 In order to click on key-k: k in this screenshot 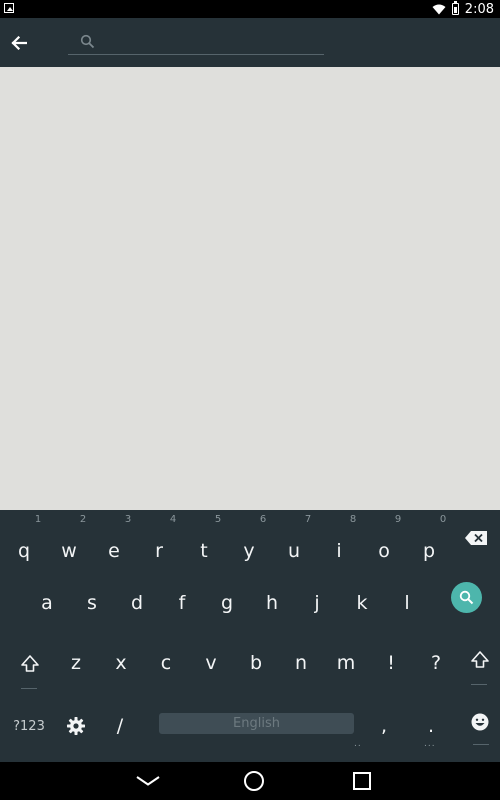, I will do `click(362, 603)`.